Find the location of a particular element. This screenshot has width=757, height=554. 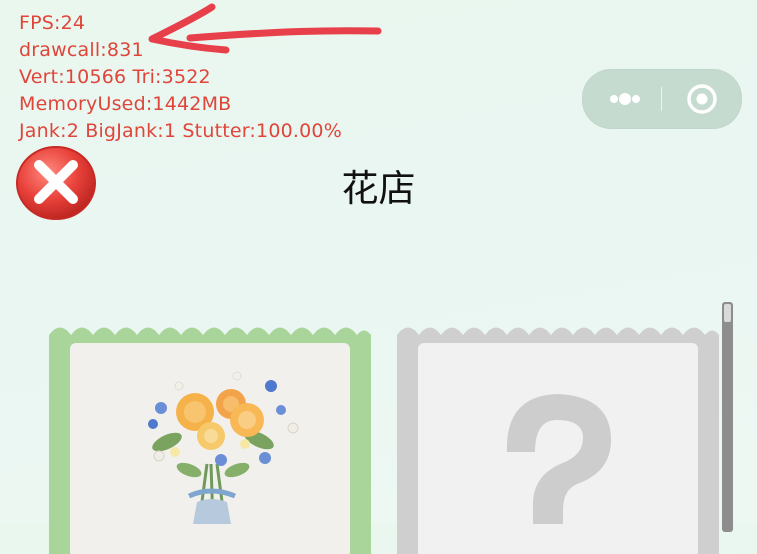

question-mark-icon is located at coordinates (558, 459).